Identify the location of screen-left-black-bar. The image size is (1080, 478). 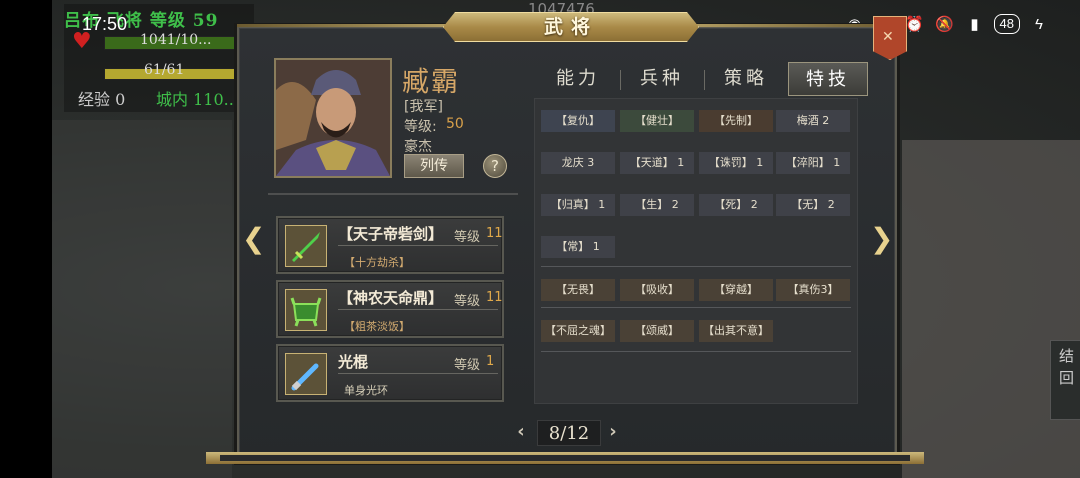
(26, 239).